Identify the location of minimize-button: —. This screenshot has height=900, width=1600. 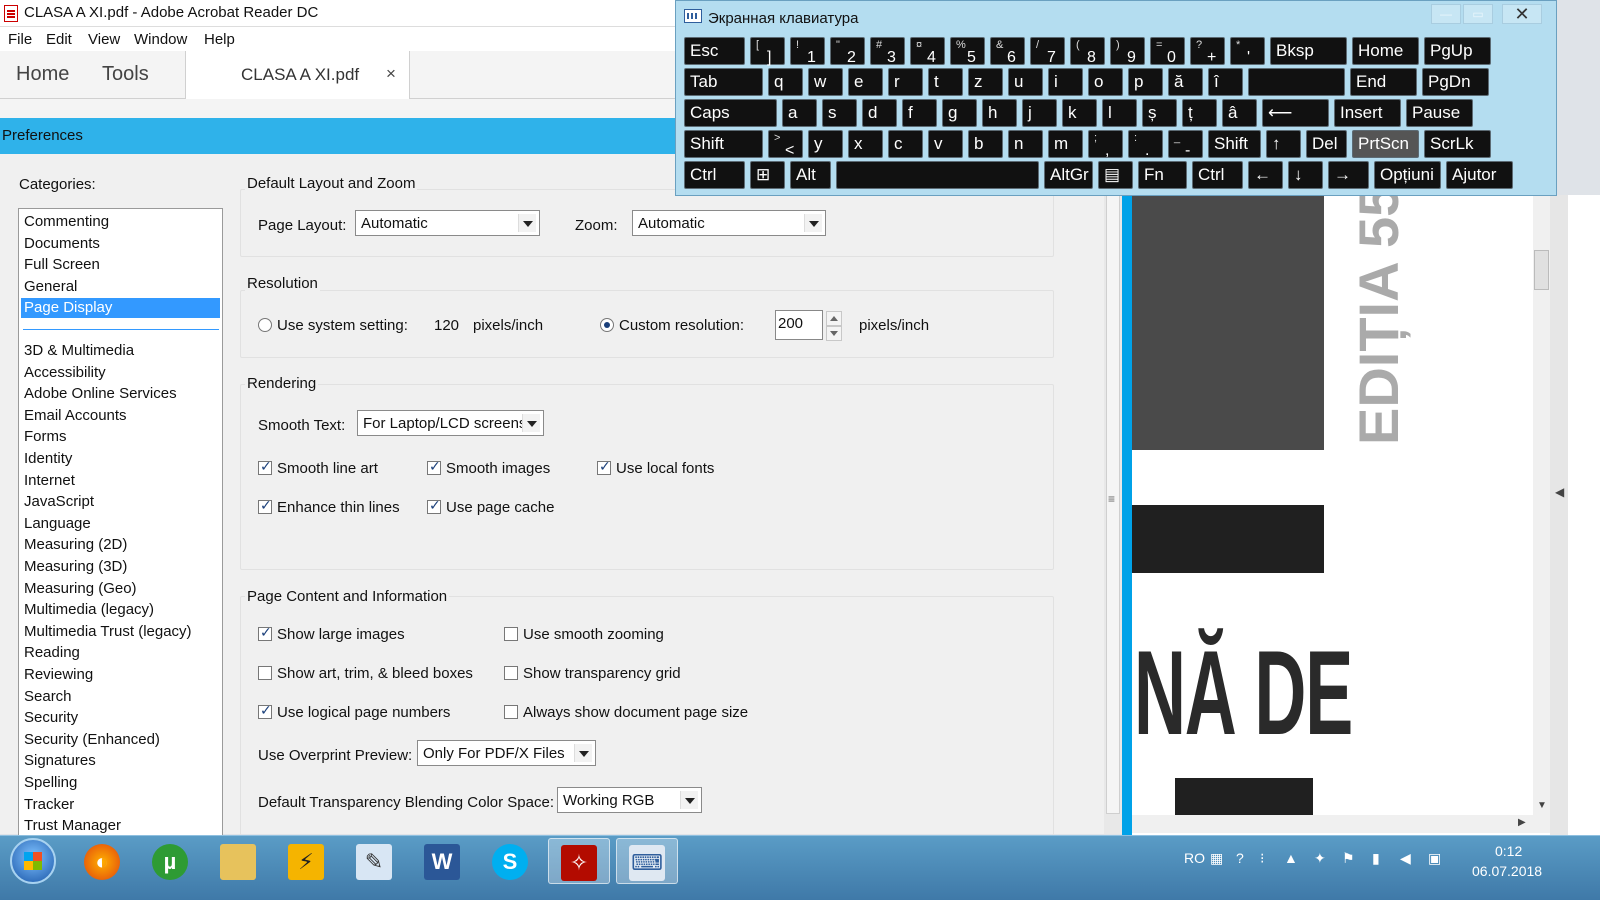
(1446, 14).